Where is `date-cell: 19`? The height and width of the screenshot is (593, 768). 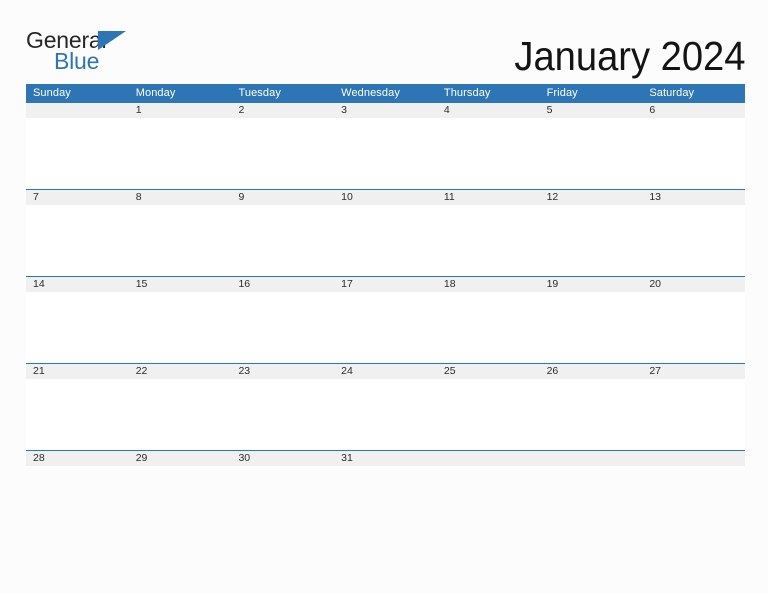
date-cell: 19 is located at coordinates (591, 284).